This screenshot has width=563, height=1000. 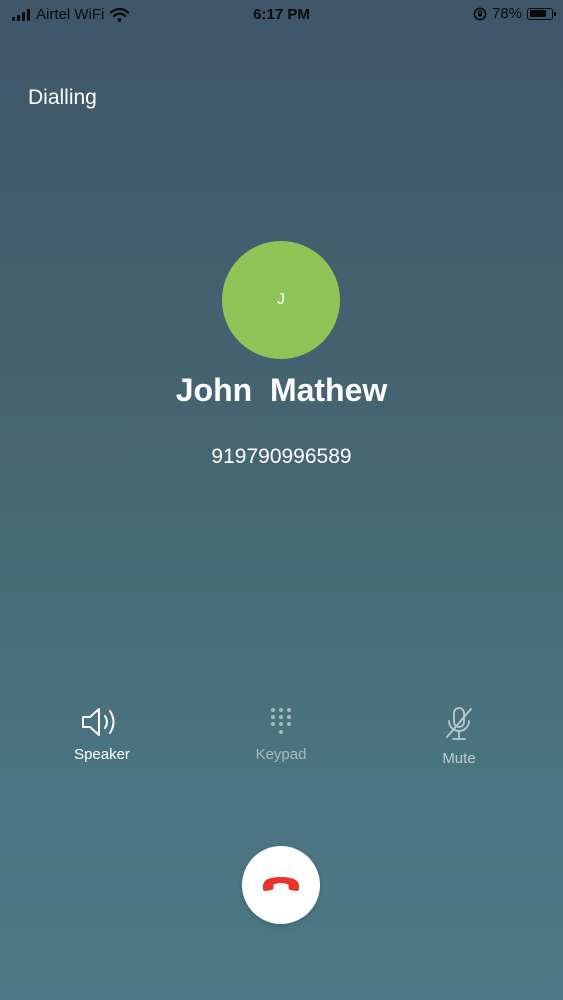 I want to click on status-right: 78%, so click(x=514, y=13).